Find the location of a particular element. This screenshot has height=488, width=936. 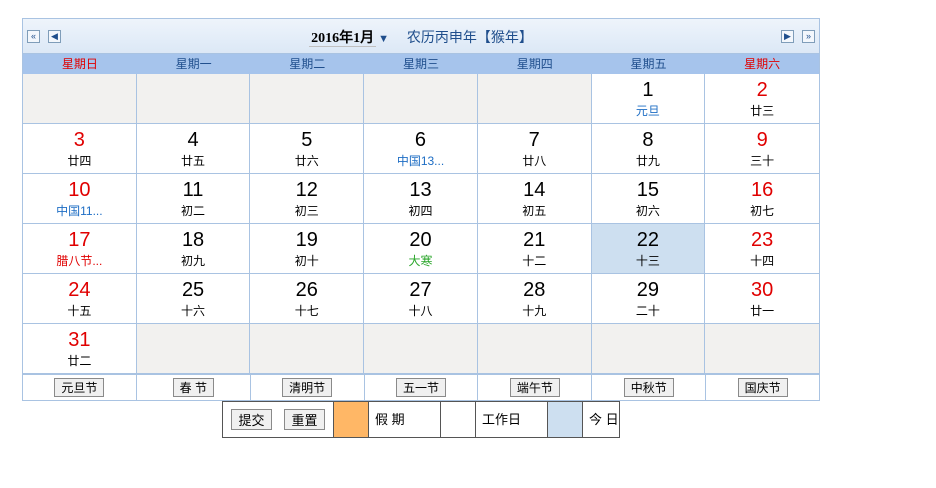

day-cell: 20 大寒 is located at coordinates (421, 249).